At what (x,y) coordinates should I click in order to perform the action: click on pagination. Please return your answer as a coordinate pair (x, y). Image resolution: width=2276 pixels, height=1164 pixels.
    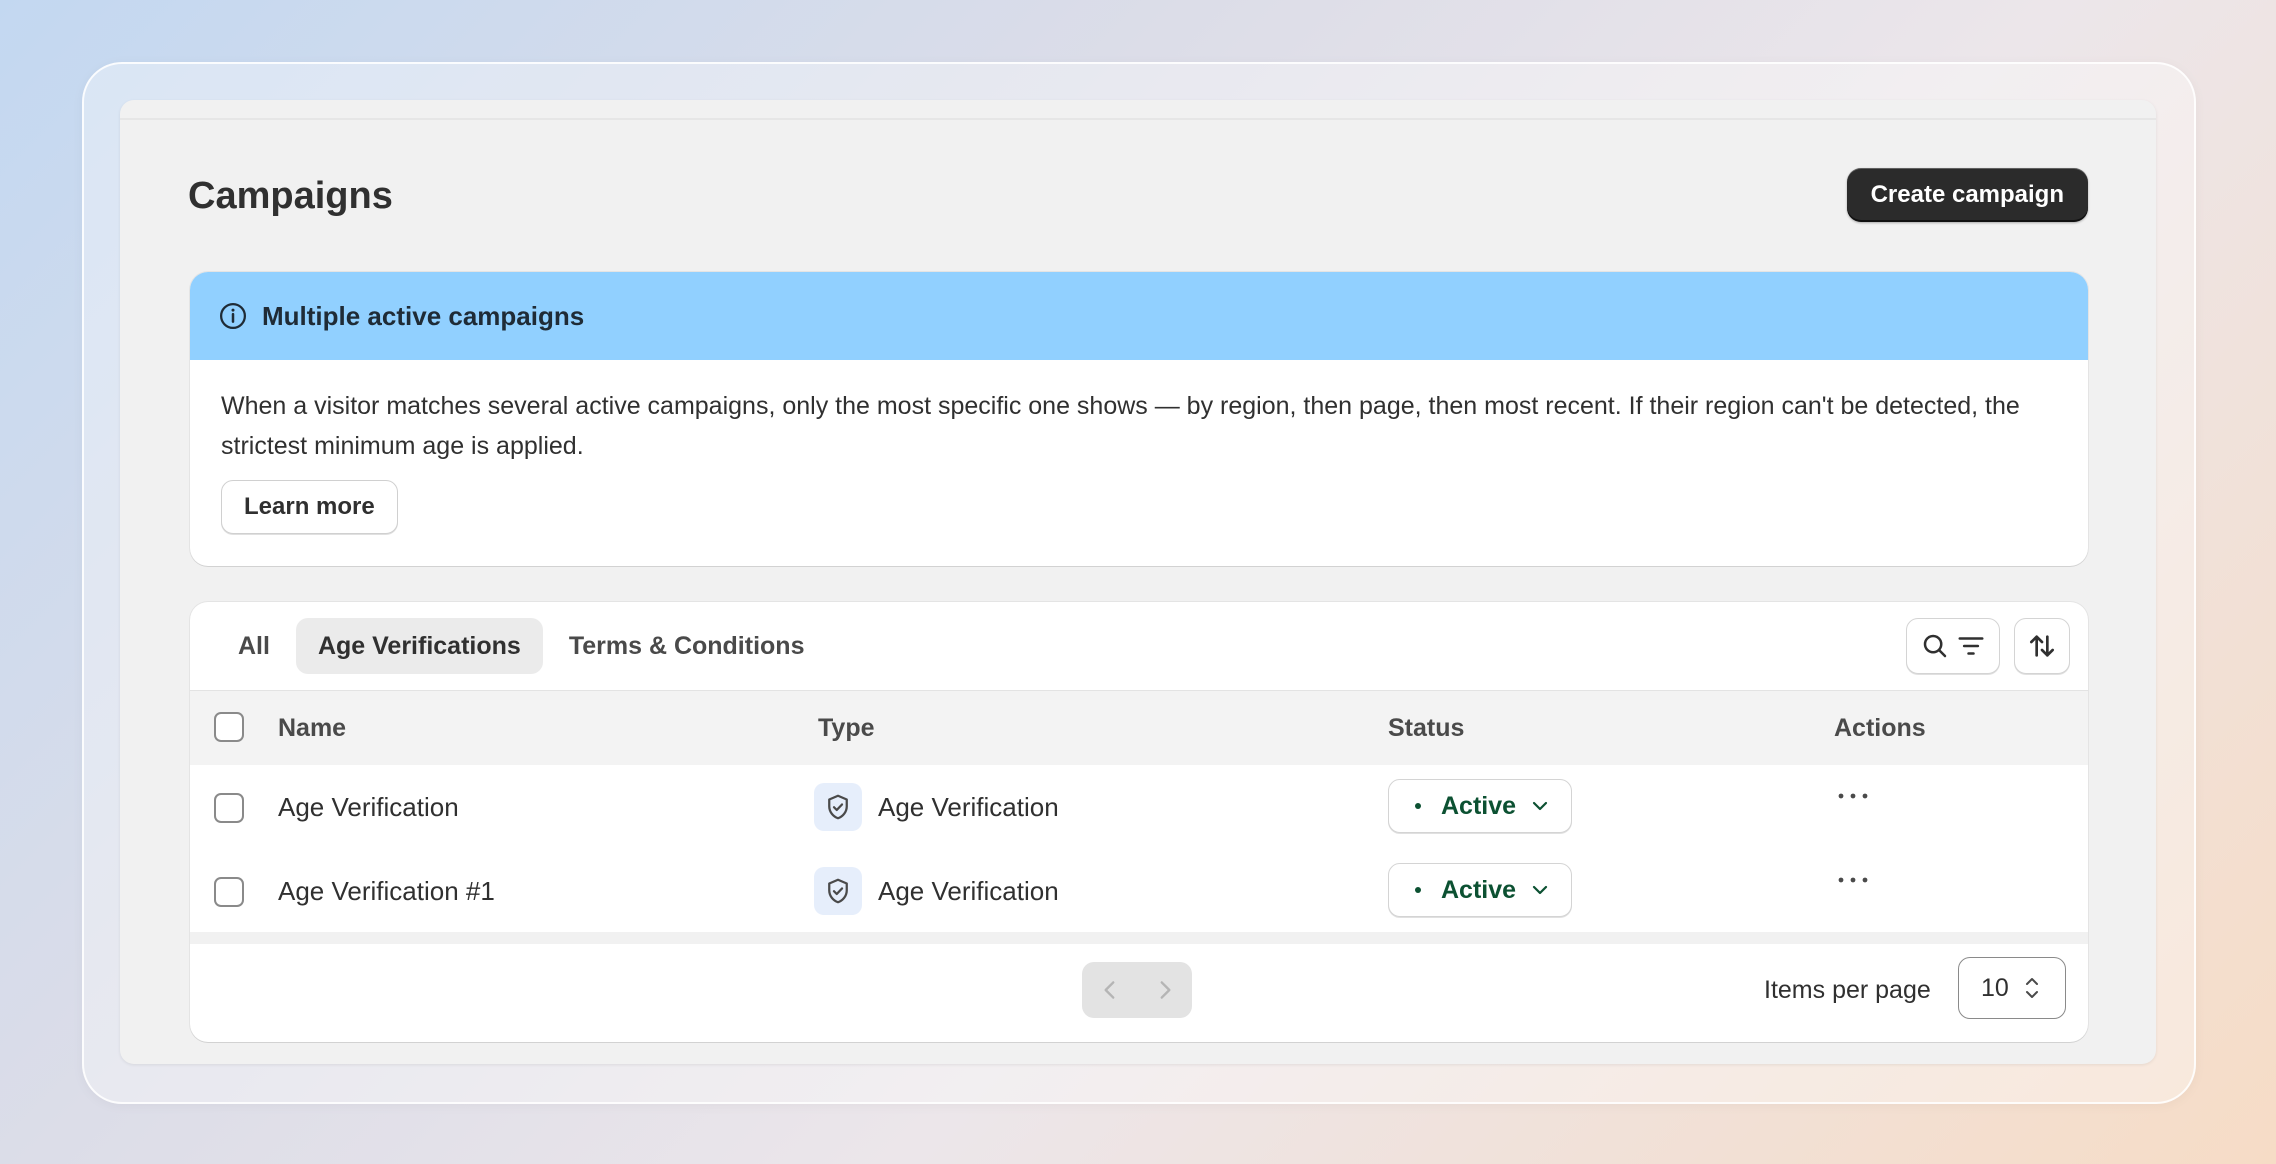
    Looking at the image, I should click on (1137, 990).